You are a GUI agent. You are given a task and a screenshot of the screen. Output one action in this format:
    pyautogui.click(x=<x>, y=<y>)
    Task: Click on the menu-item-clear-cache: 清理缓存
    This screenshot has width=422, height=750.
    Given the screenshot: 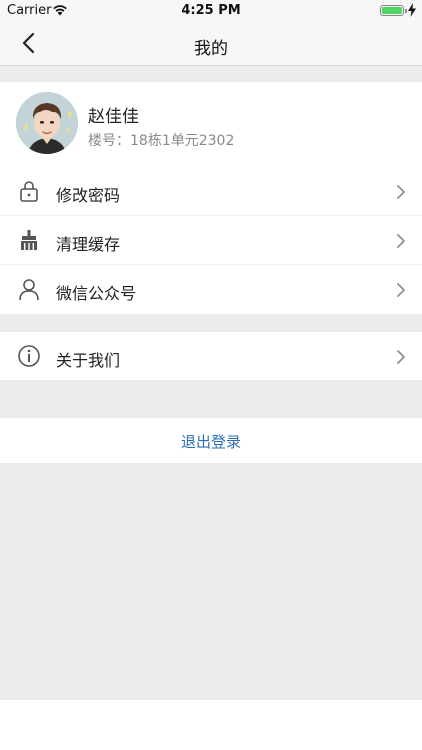 What is the action you would take?
    pyautogui.click(x=211, y=240)
    